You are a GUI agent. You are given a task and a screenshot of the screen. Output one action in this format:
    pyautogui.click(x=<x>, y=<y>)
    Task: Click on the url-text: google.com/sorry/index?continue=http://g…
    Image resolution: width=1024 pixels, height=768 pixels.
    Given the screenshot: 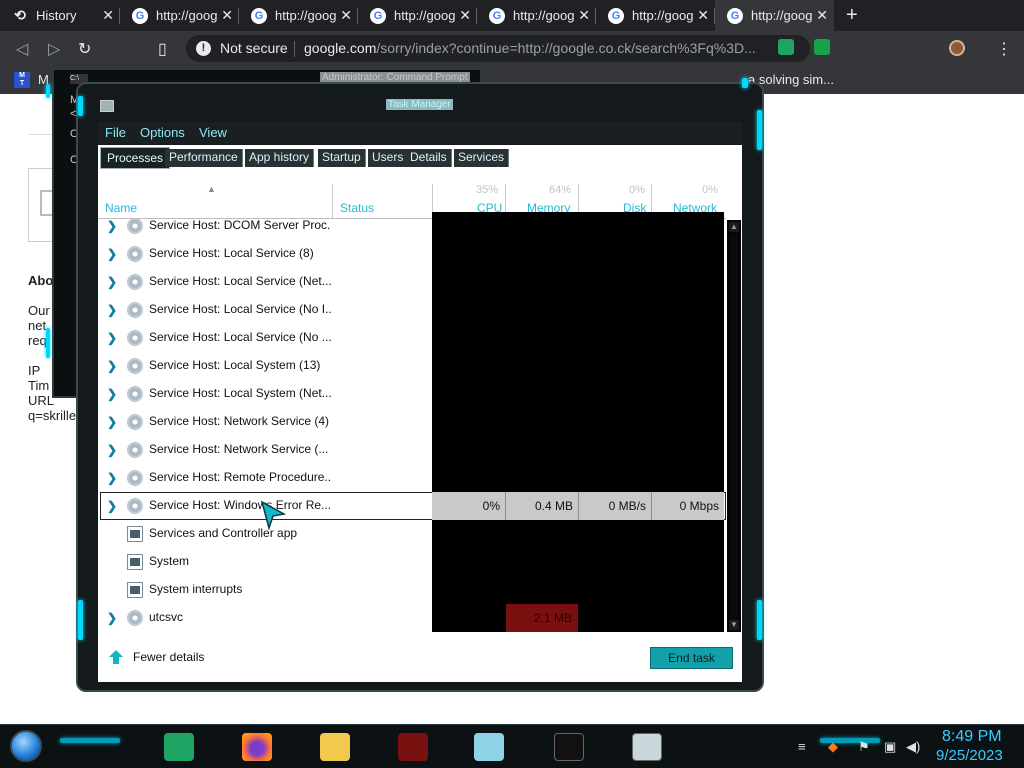 What is the action you would take?
    pyautogui.click(x=539, y=48)
    